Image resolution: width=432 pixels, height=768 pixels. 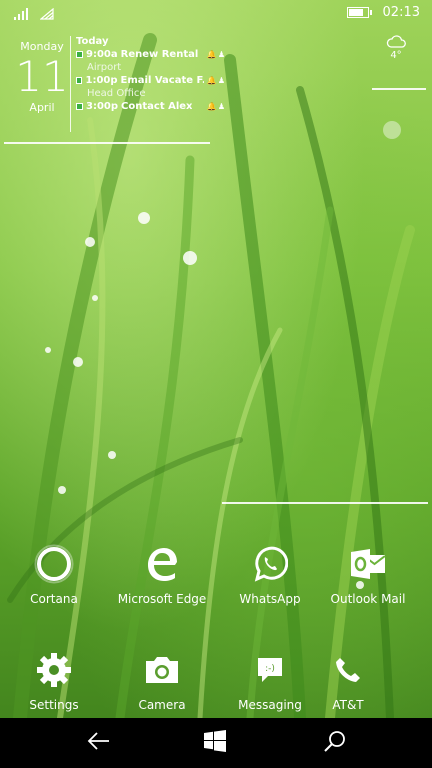 I want to click on app-label: Camera, so click(x=162, y=705).